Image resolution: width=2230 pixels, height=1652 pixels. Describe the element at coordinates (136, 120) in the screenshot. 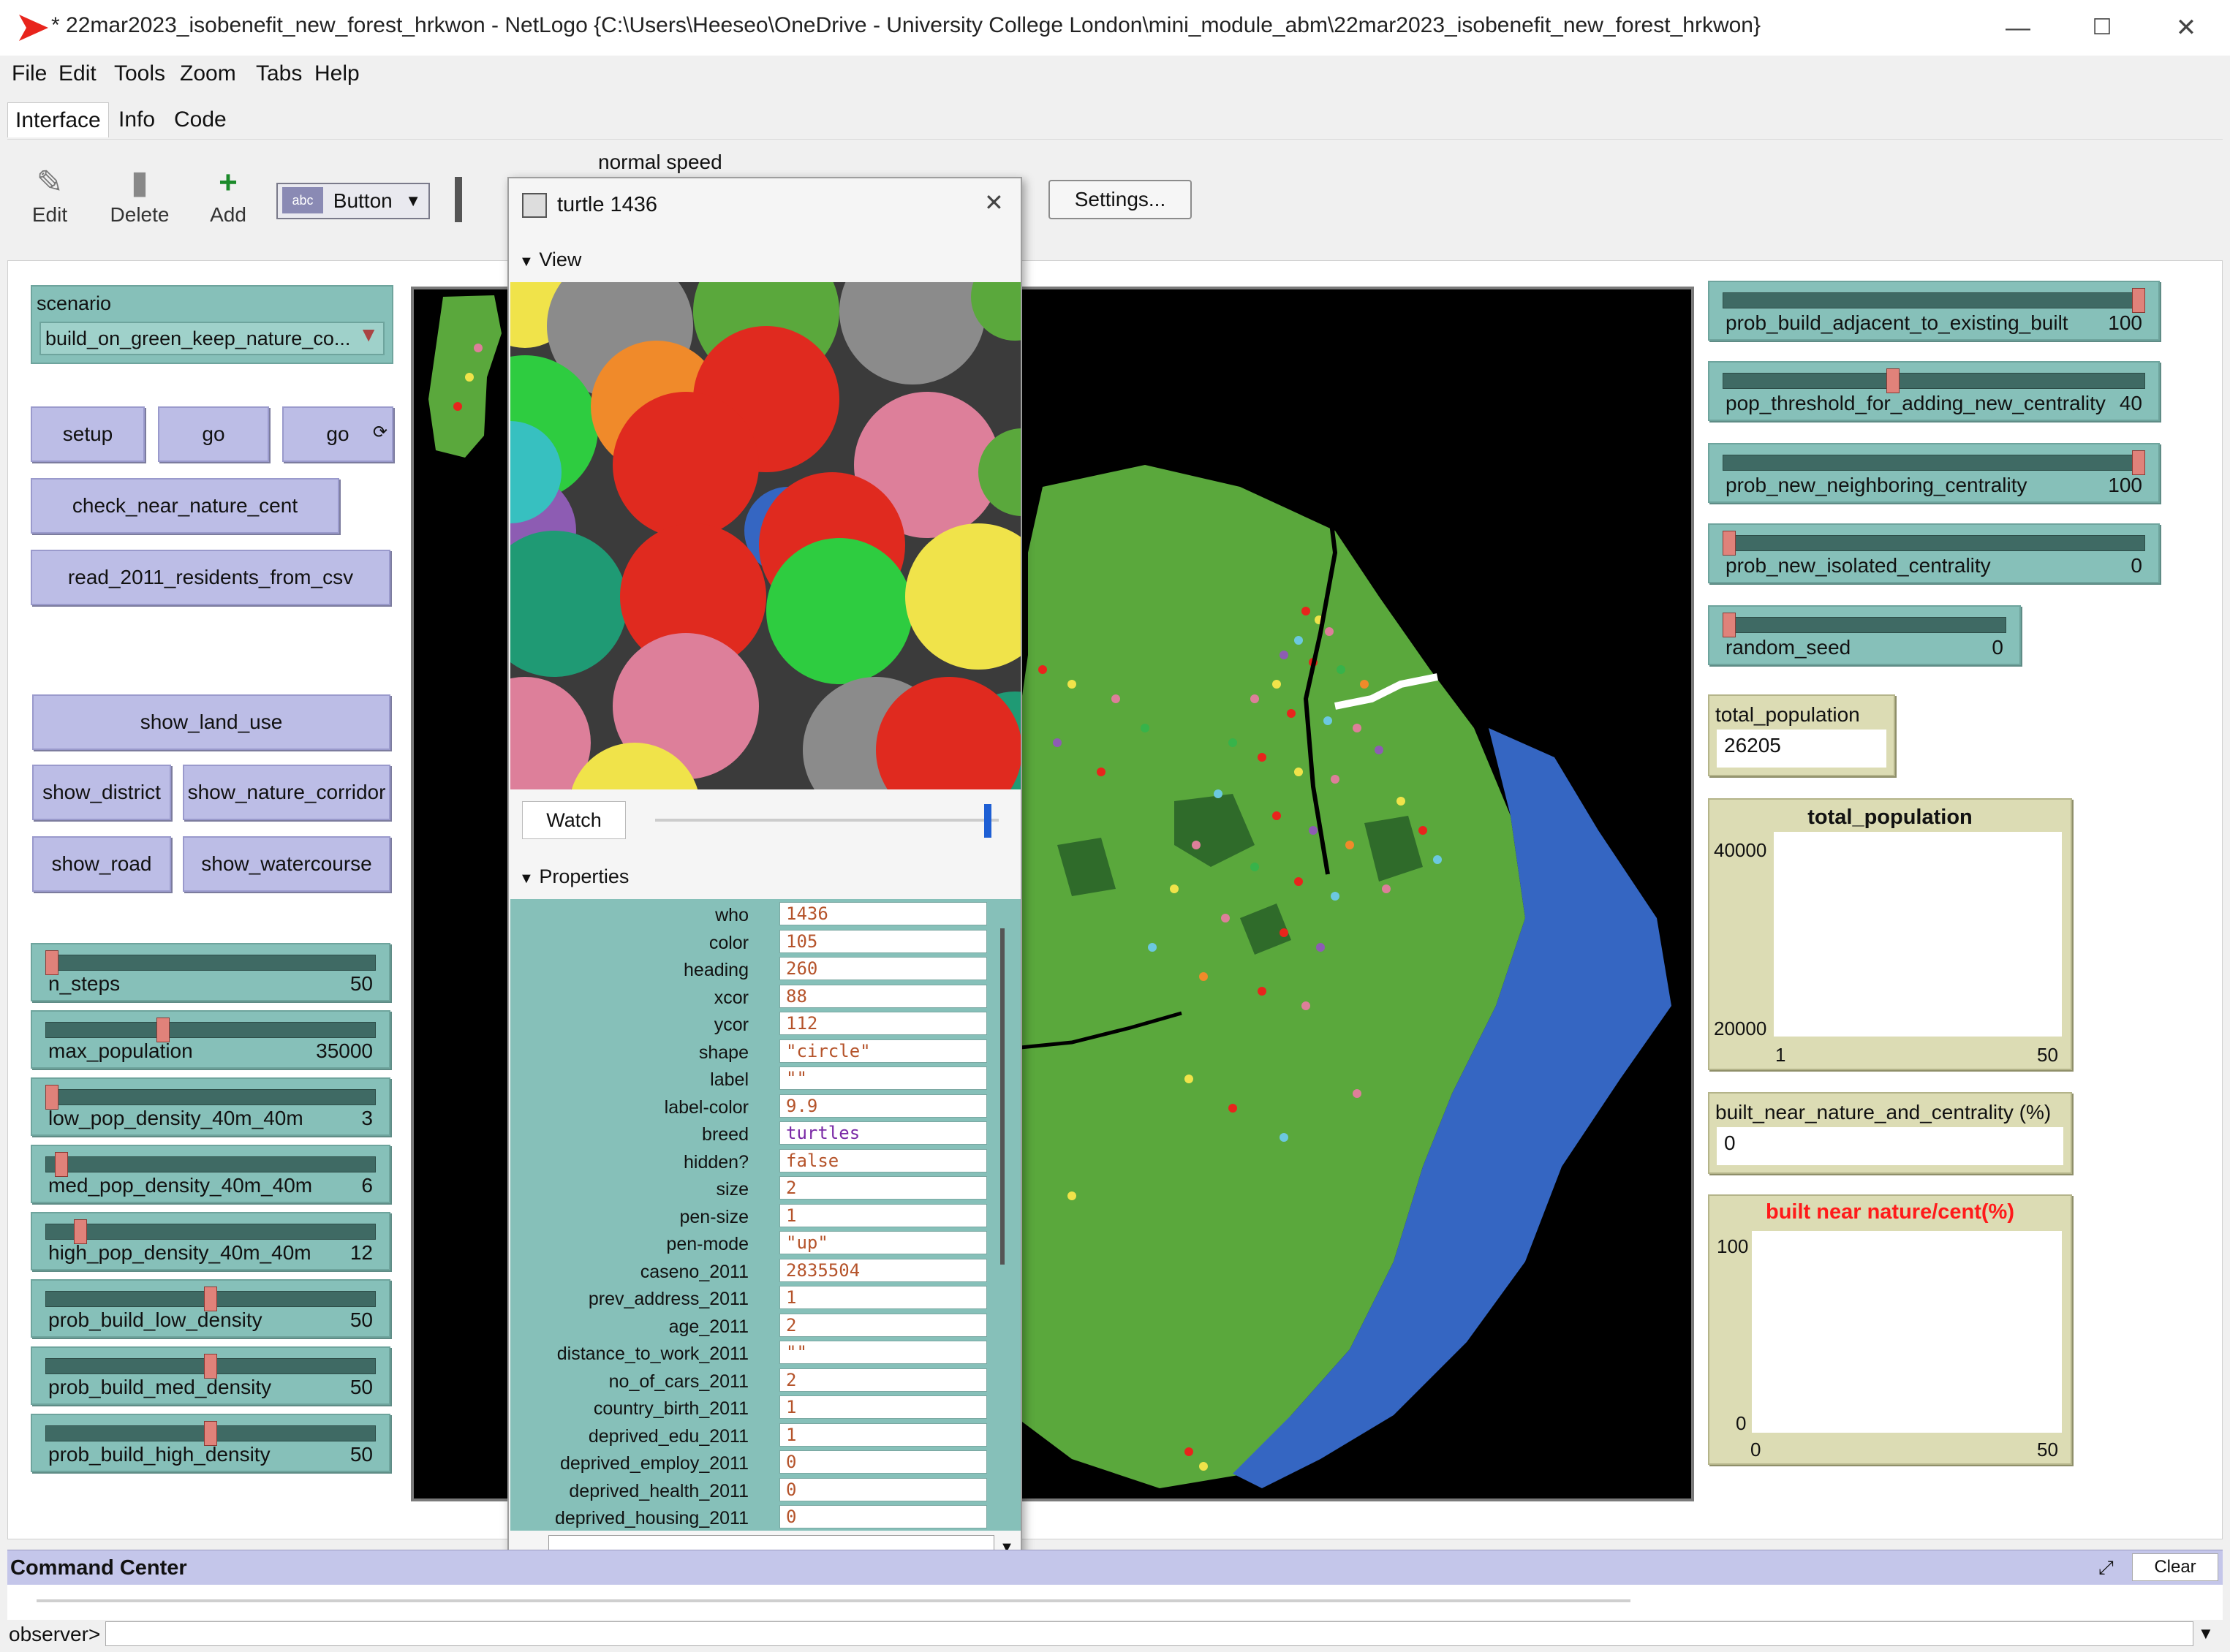

I see `tab-info: Info` at that location.